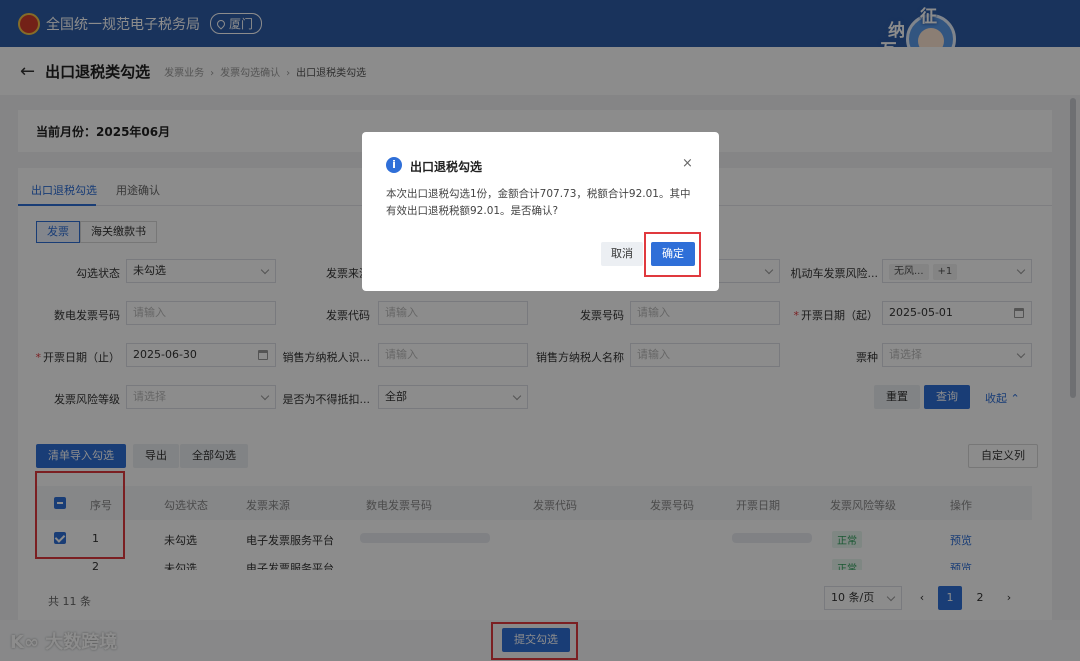  I want to click on close-icon: ×, so click(687, 163).